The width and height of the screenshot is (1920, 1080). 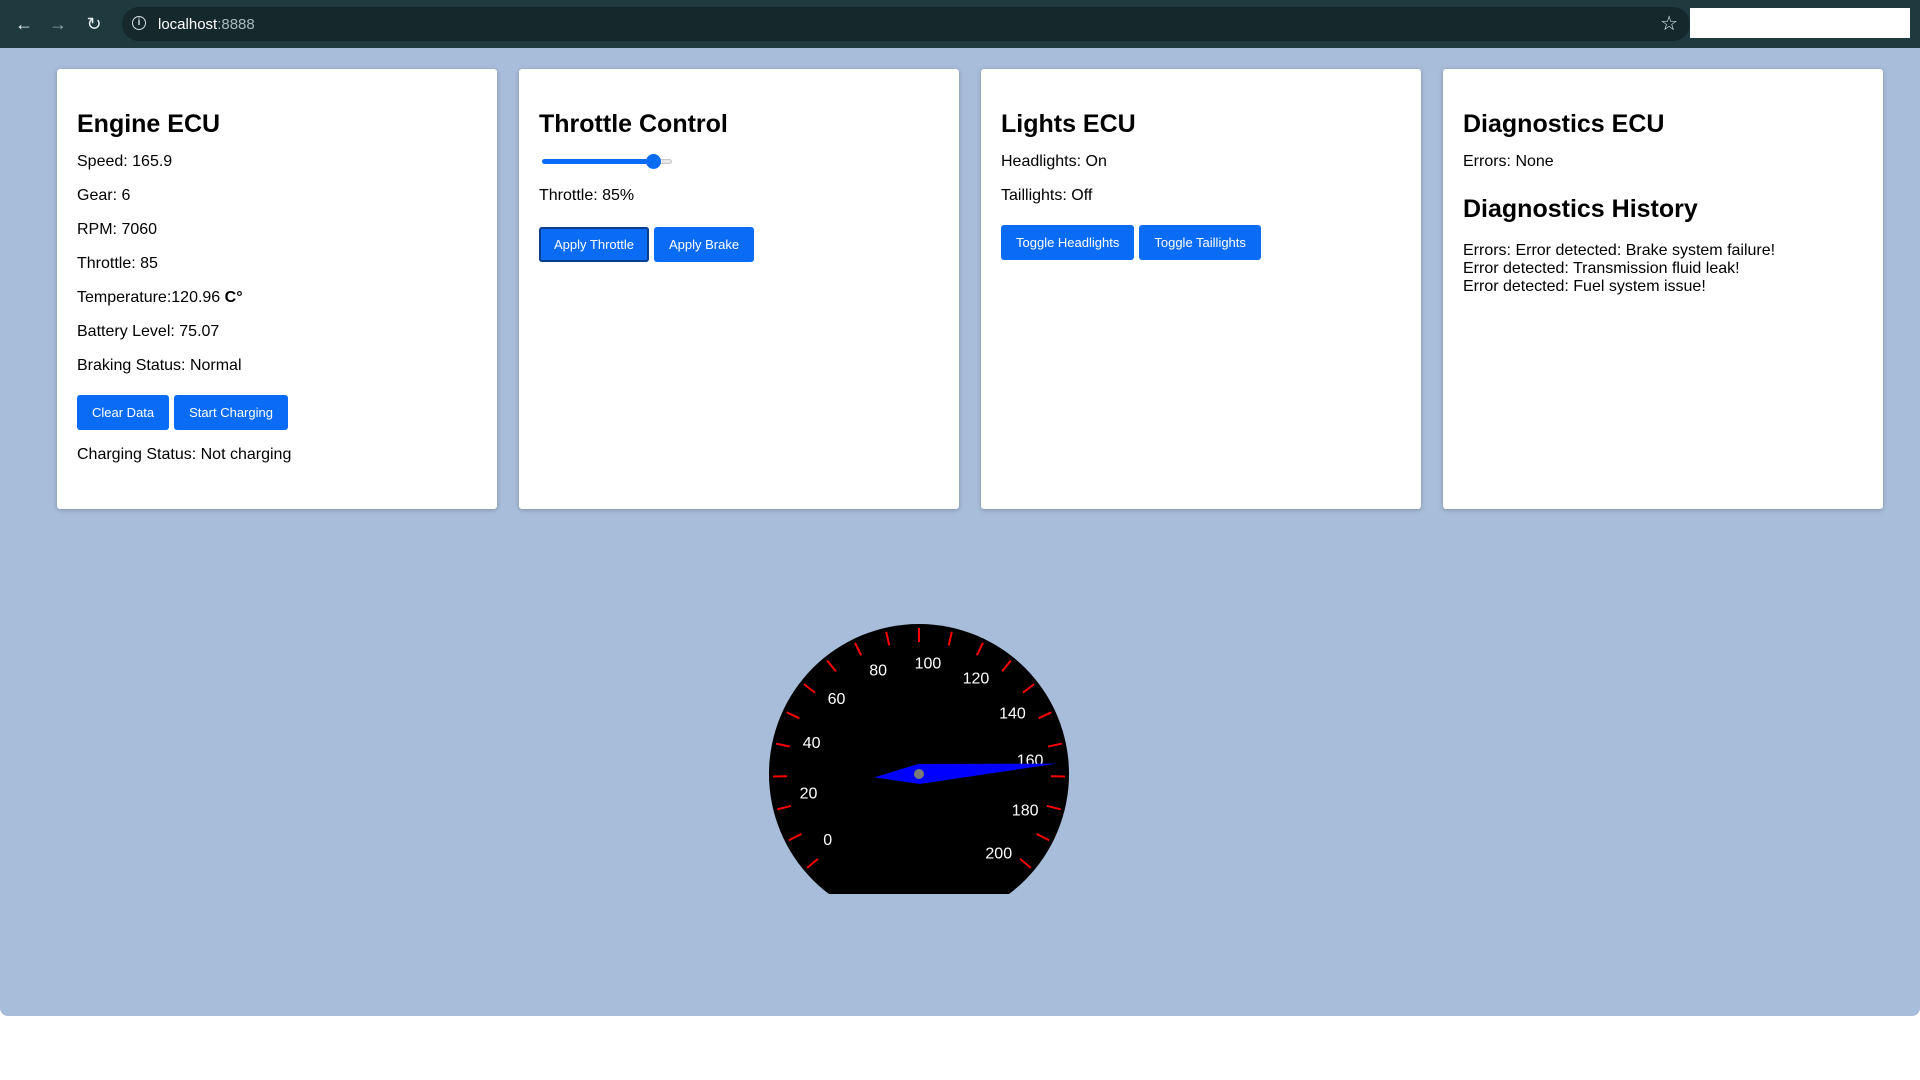 I want to click on engine-ecu-title: Engine ECU, so click(x=149, y=124).